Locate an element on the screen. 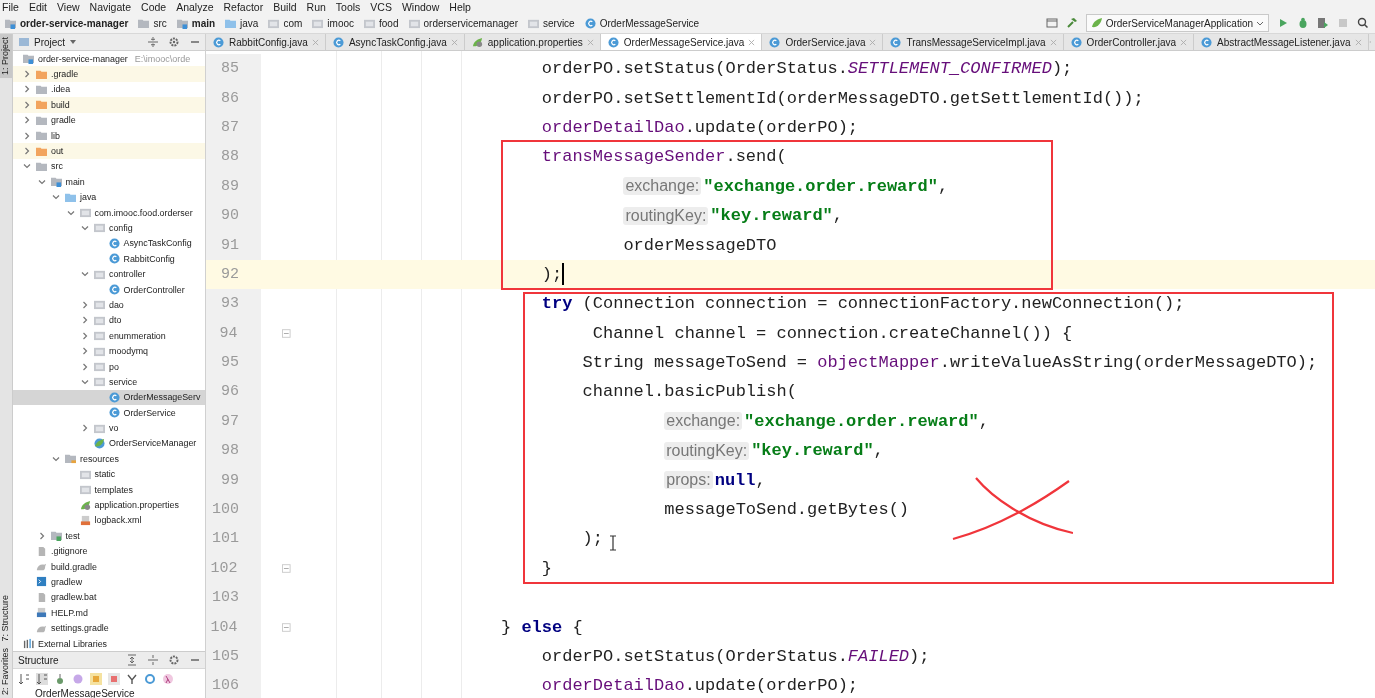  tree-item: logback.xml is located at coordinates (109, 520).